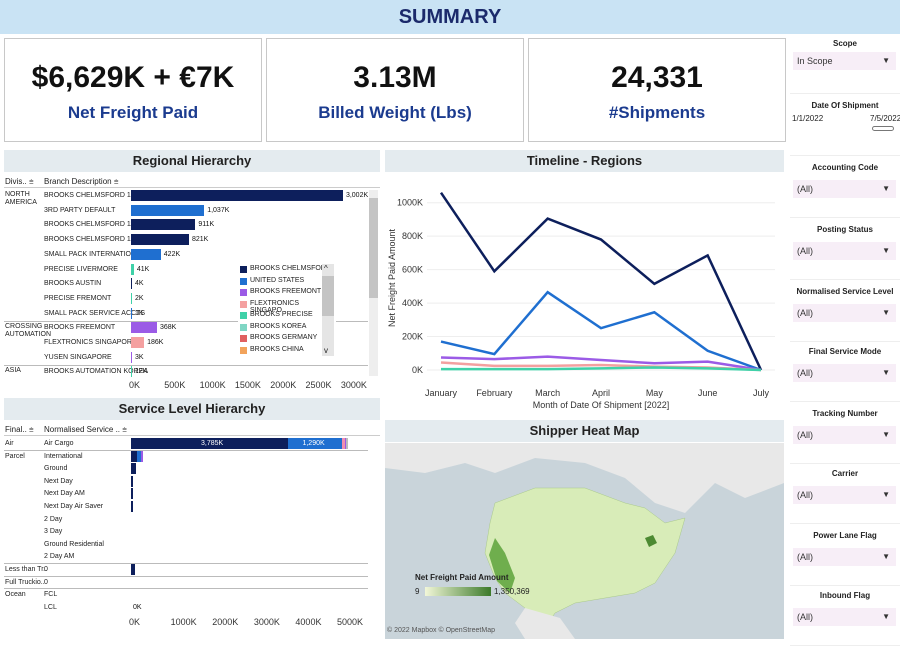 Image resolution: width=900 pixels, height=646 pixels. What do you see at coordinates (25, 582) in the screenshot?
I see `group-label: Full Truckio..` at bounding box center [25, 582].